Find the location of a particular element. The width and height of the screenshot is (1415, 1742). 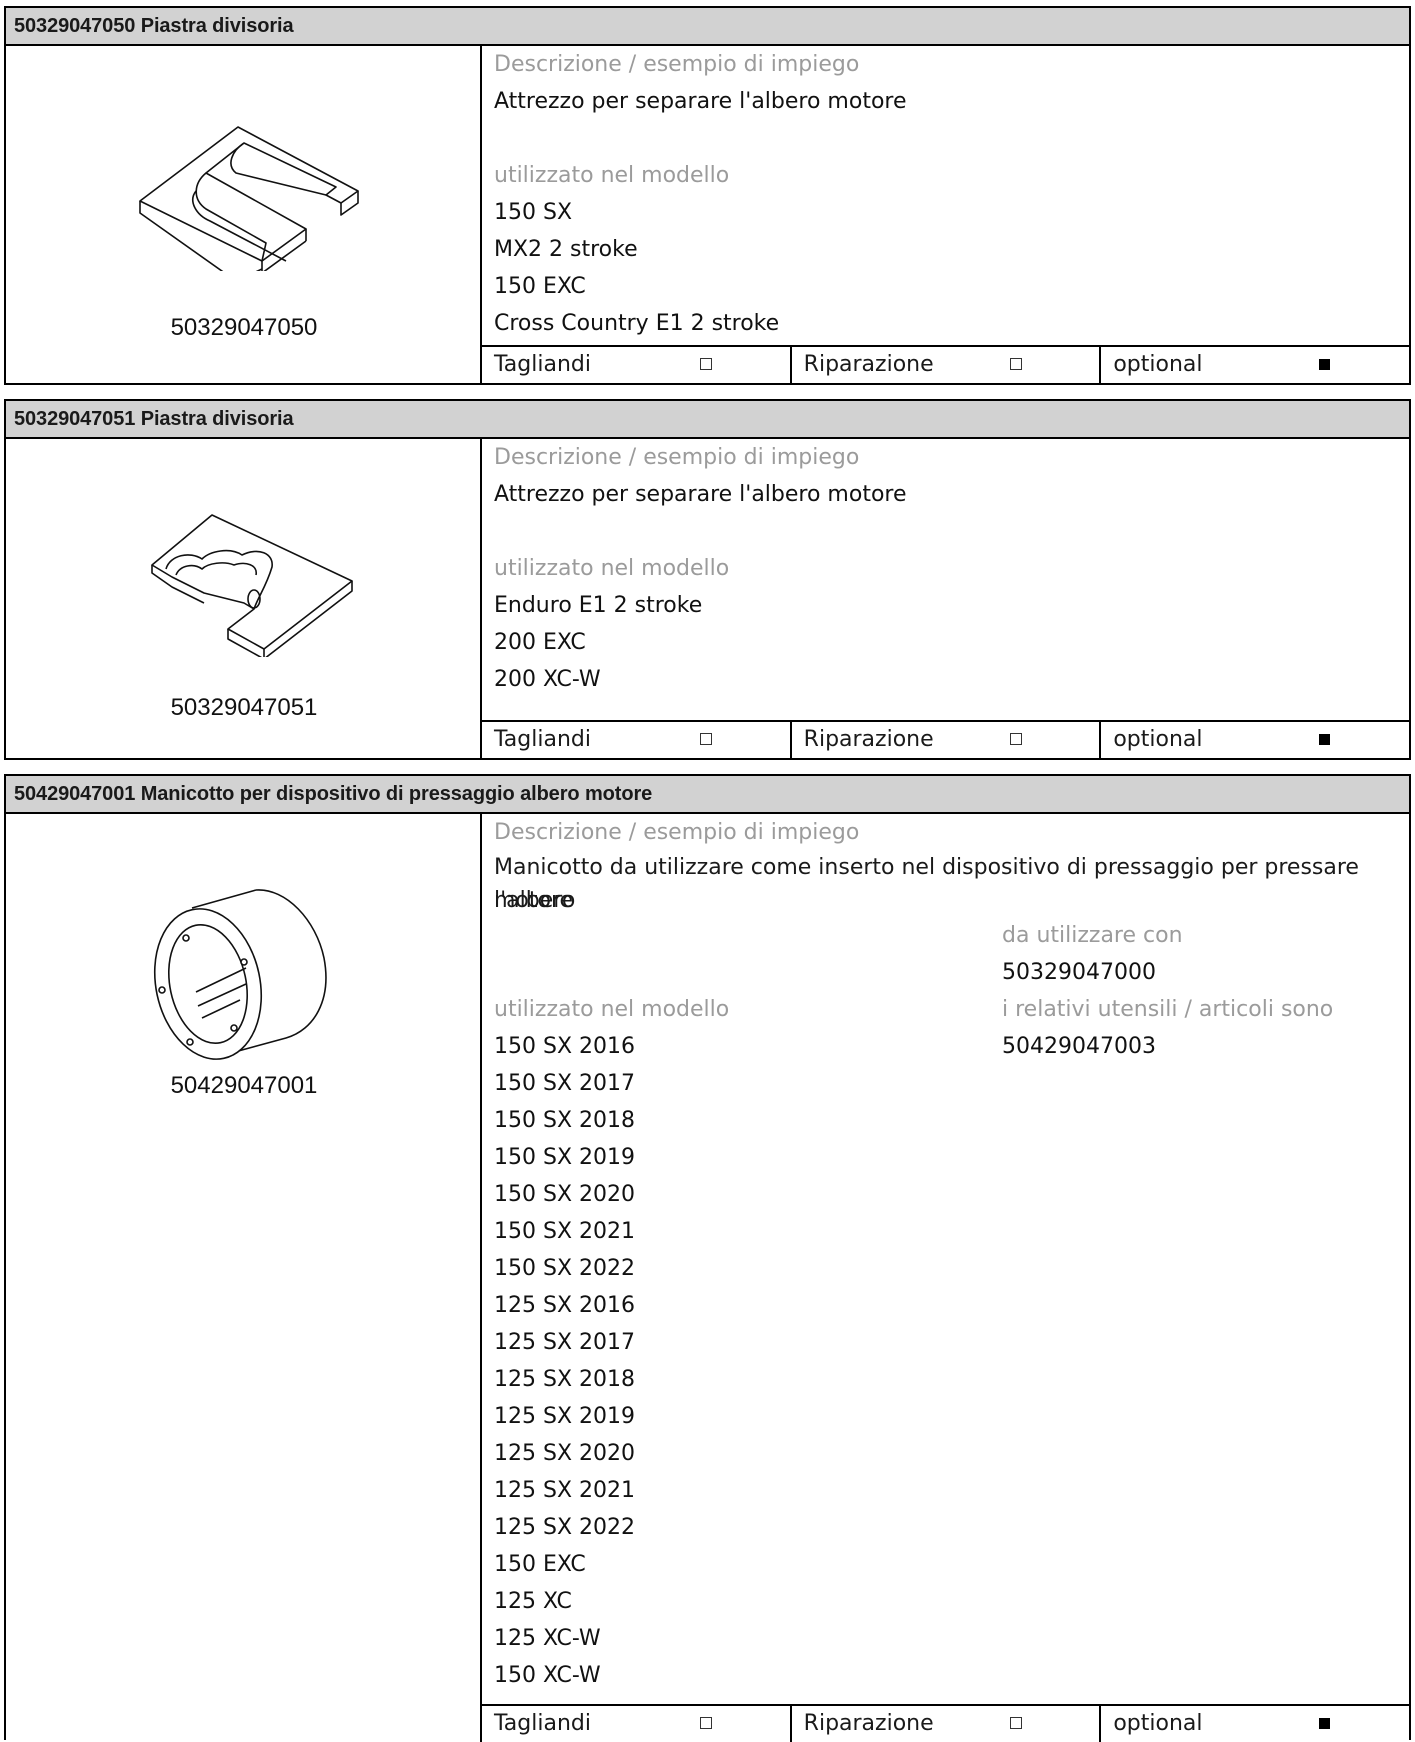

tool-card-title: 50329047050 Piastra divisoria is located at coordinates (707, 27).